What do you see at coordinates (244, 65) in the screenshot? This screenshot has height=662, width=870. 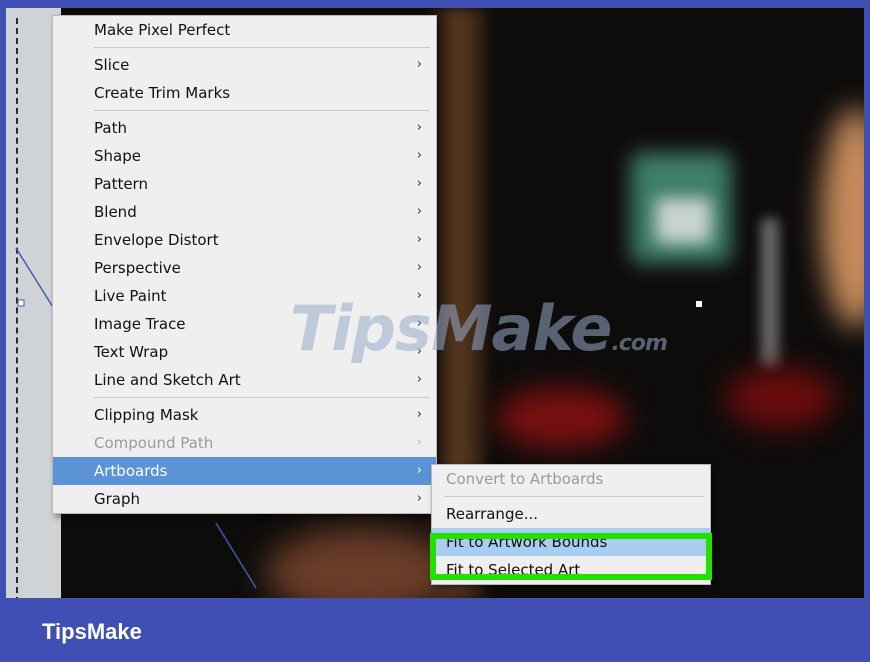 I see `menu-item-slice: Slice ›` at bounding box center [244, 65].